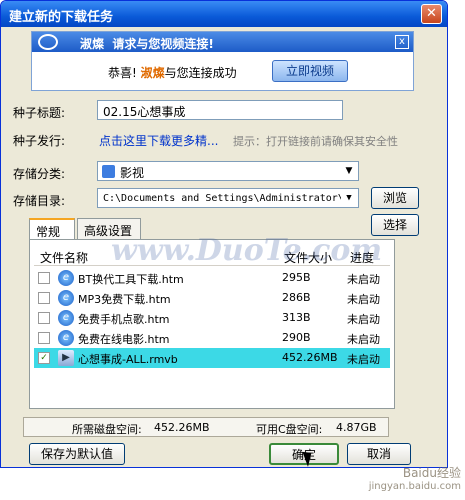 This screenshot has height=500, width=465. Describe the element at coordinates (310, 357) in the screenshot. I see `file-size: 452.26MB` at that location.